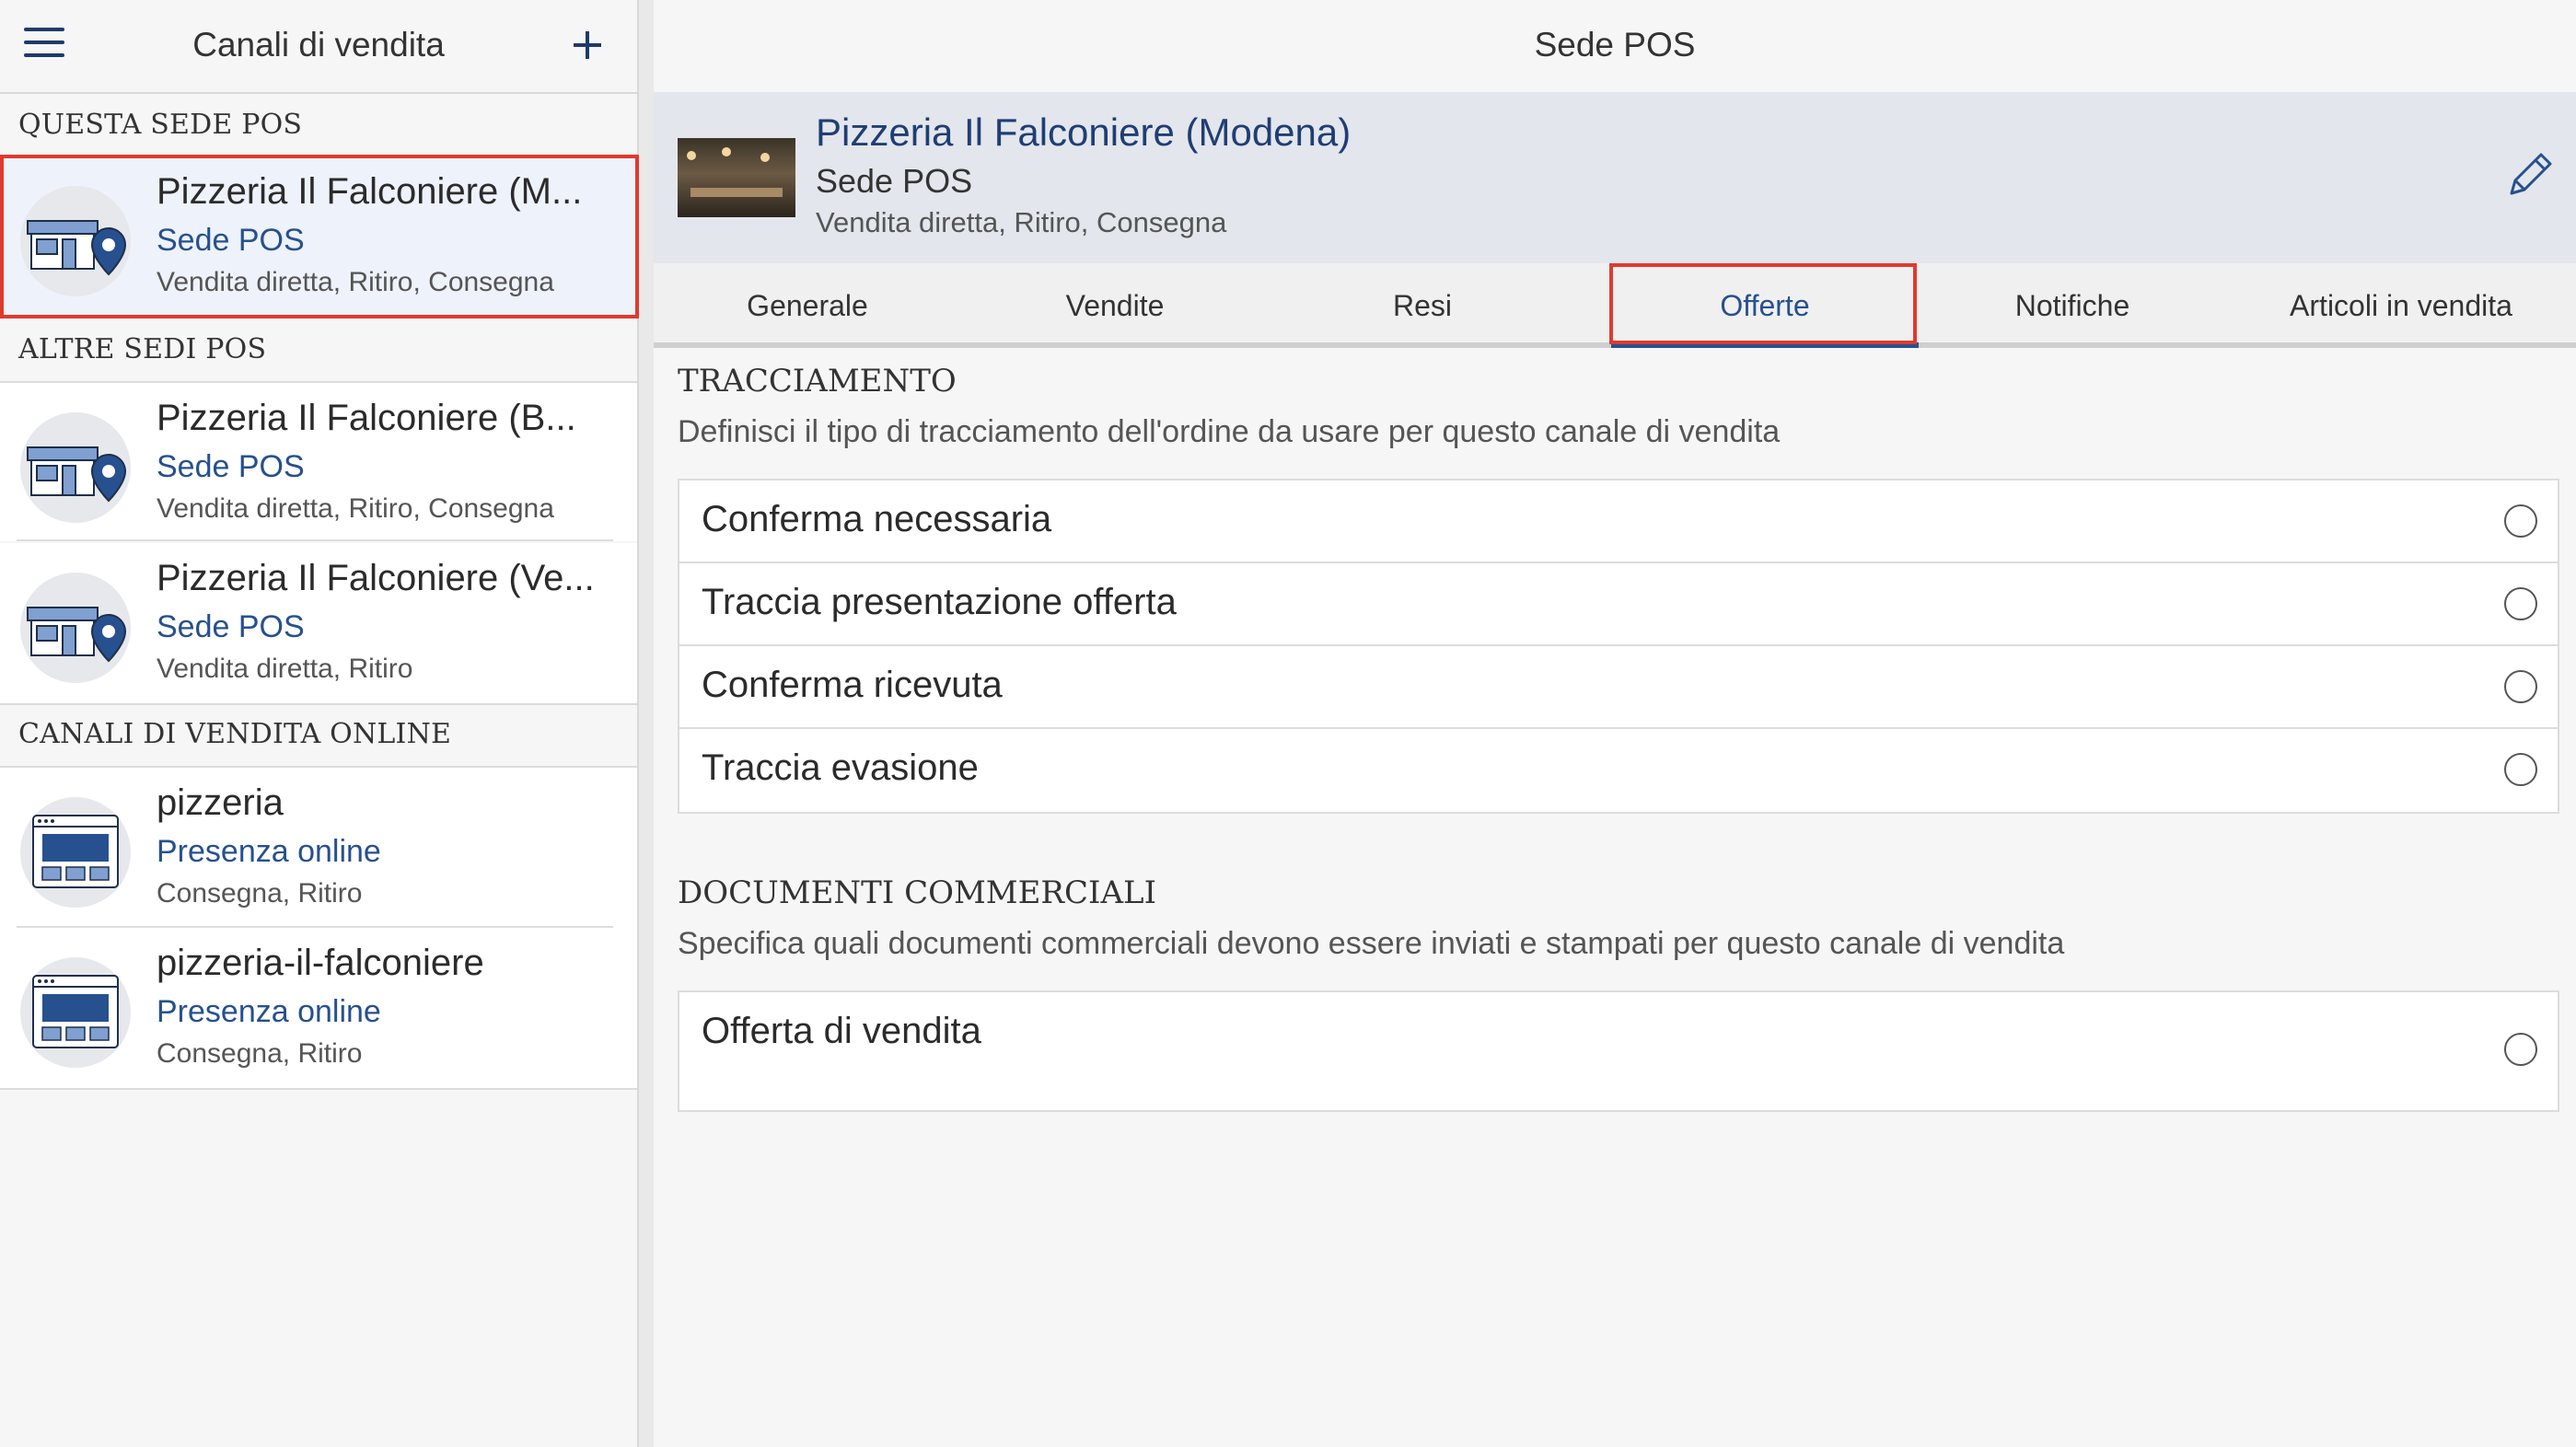 This screenshot has height=1447, width=2576. I want to click on left-panel-title: Canali di vendita, so click(318, 45).